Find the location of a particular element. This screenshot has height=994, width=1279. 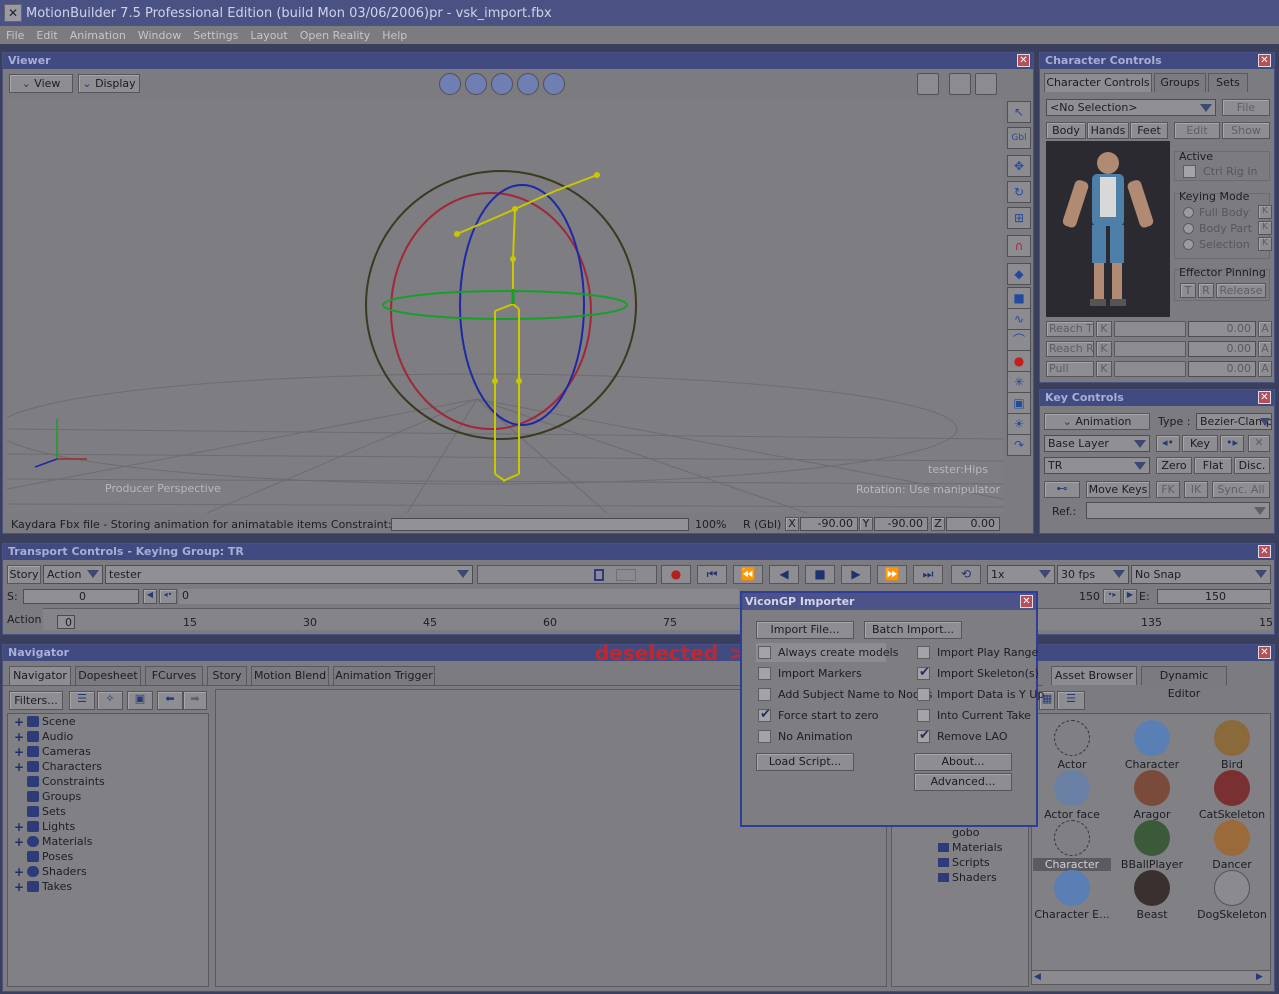

tree-item-poses: Poses is located at coordinates (43, 856).